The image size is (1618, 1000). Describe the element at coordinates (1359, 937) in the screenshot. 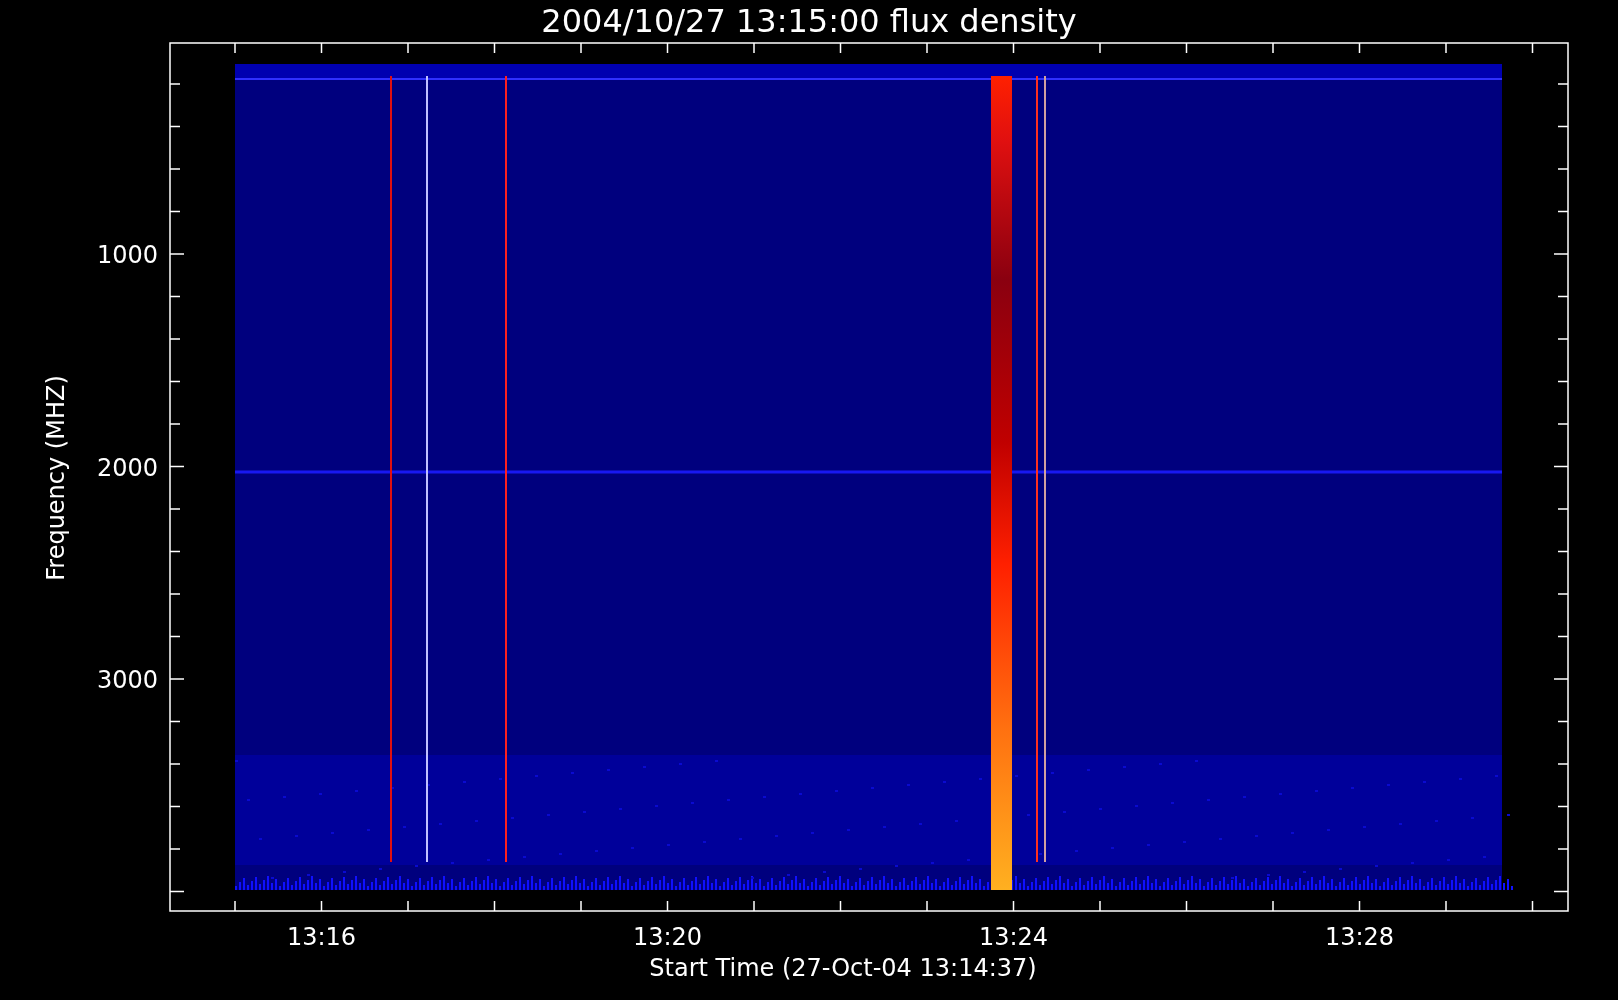

I see `tick-label: 13:28` at that location.